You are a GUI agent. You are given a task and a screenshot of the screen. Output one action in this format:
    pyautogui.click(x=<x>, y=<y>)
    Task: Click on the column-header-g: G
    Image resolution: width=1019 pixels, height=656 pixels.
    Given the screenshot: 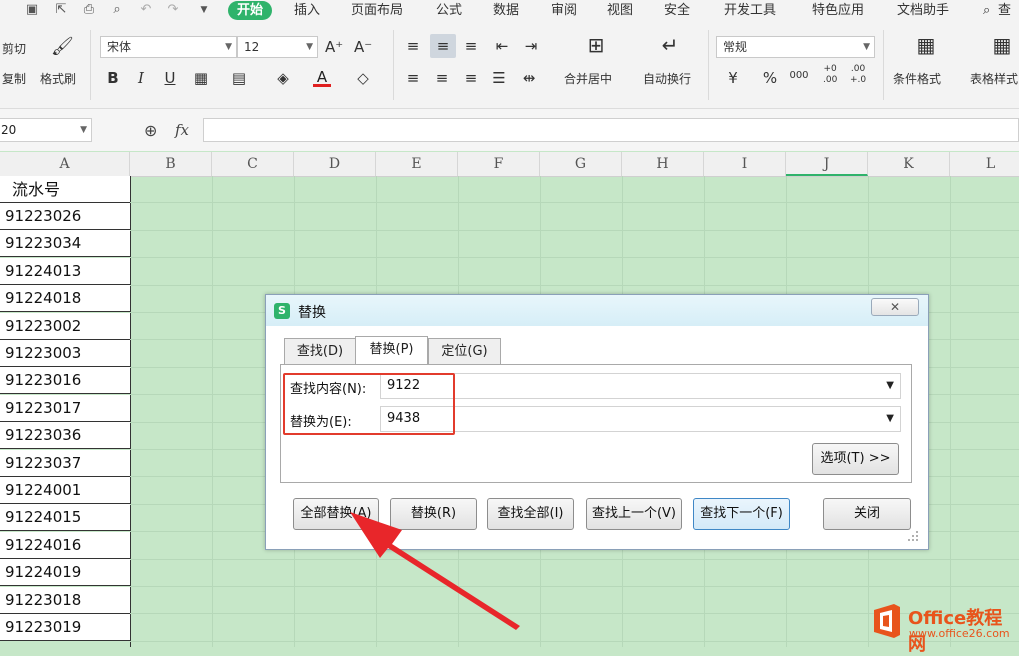 What is the action you would take?
    pyautogui.click(x=581, y=164)
    